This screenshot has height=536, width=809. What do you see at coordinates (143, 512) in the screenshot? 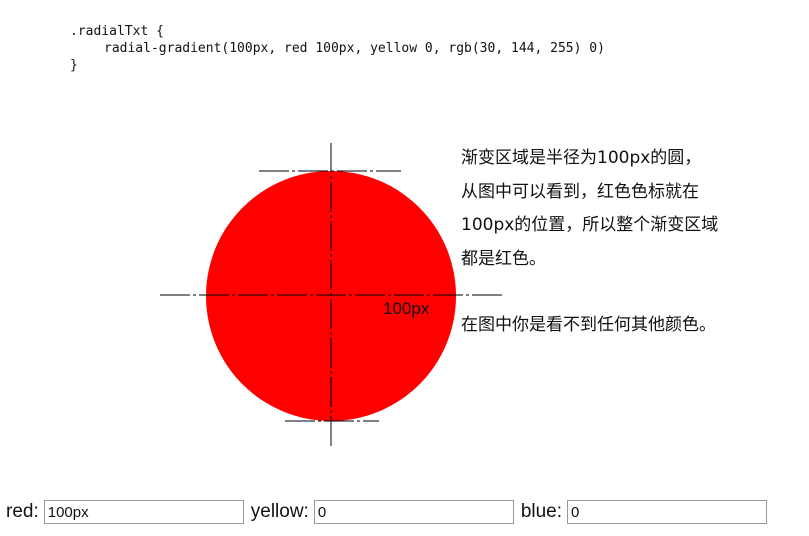
I see `red-input` at bounding box center [143, 512].